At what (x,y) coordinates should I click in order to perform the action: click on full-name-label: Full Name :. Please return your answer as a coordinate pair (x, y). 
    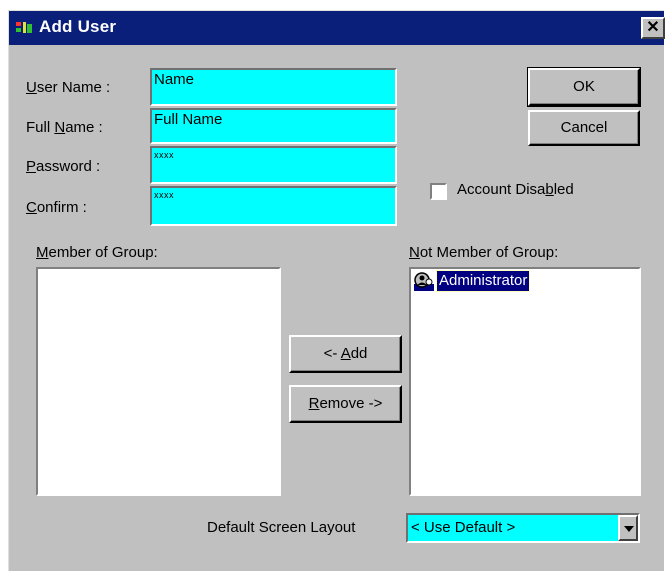
    Looking at the image, I should click on (64, 127).